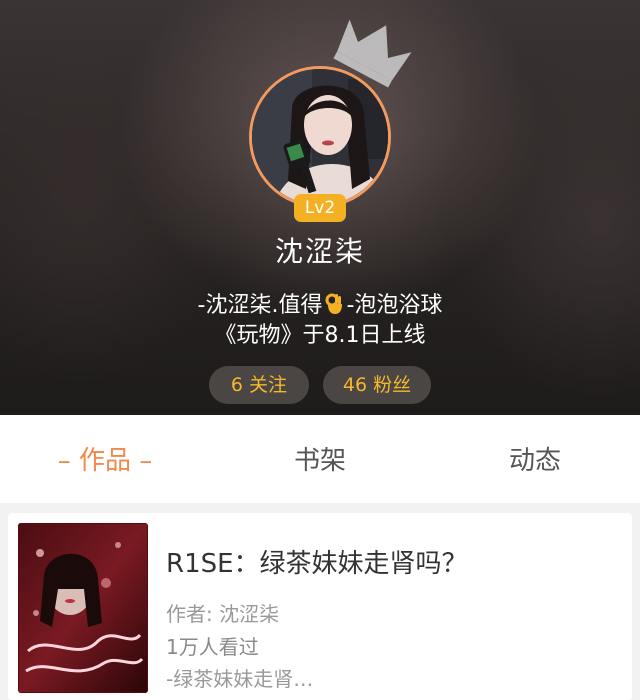 This screenshot has width=640, height=700. I want to click on bio-line-1: -沈涩柒.值得 -泡泡浴球, so click(320, 303).